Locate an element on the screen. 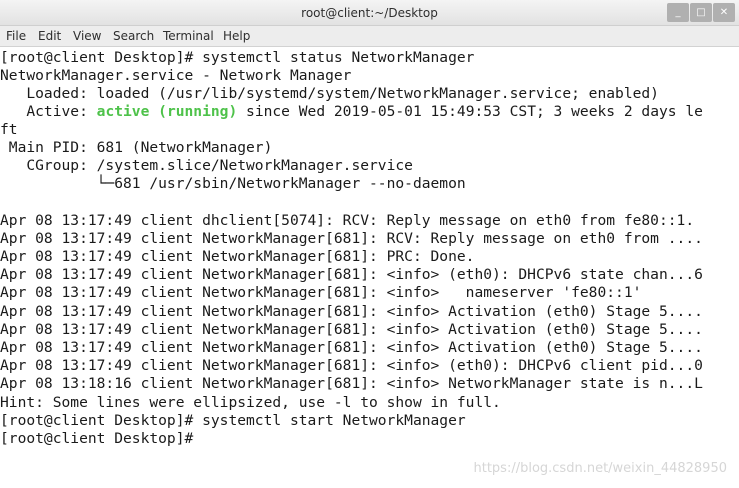  terminal-prompt: [root@client Desktop]# is located at coordinates (101, 439).